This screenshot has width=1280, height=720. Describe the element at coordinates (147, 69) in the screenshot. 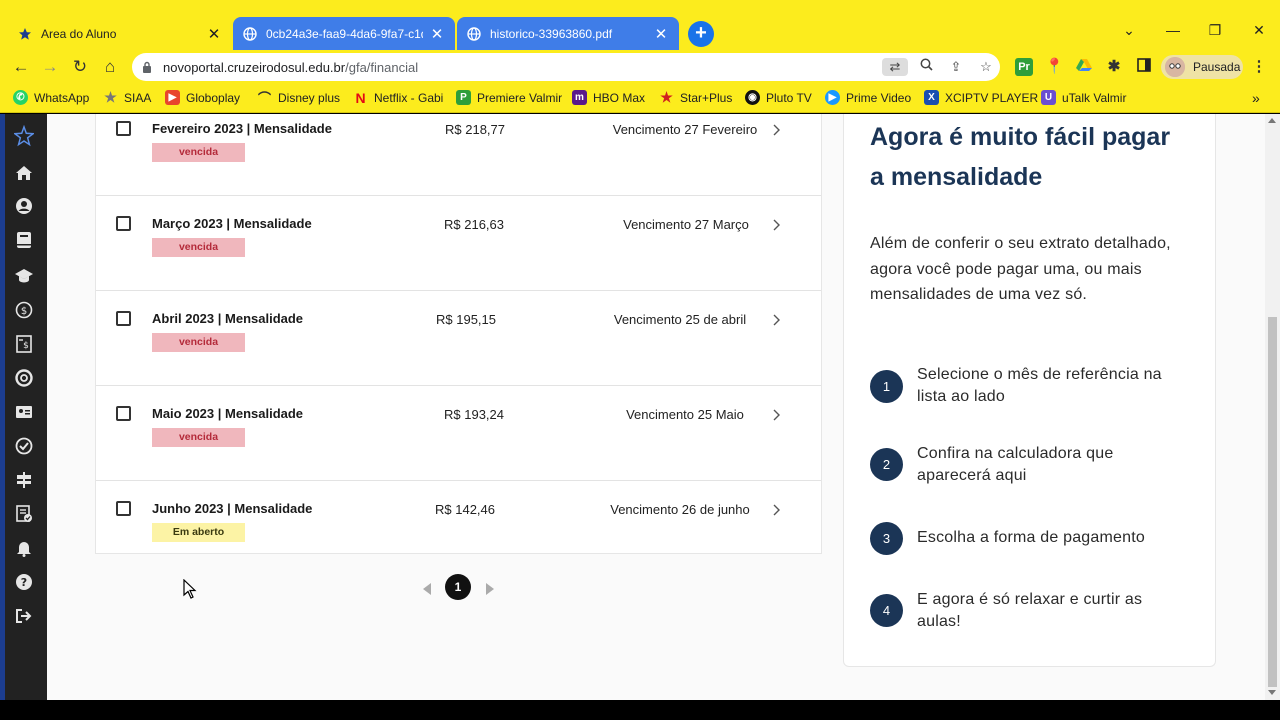

I see `lock-icon` at that location.